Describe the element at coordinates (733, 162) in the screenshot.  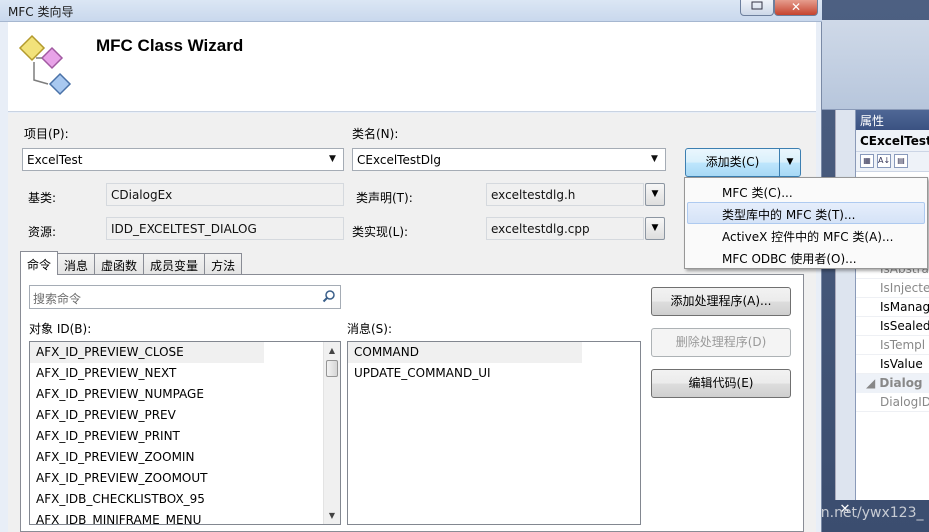
I see `add-class-button: 添加类(C)` at that location.